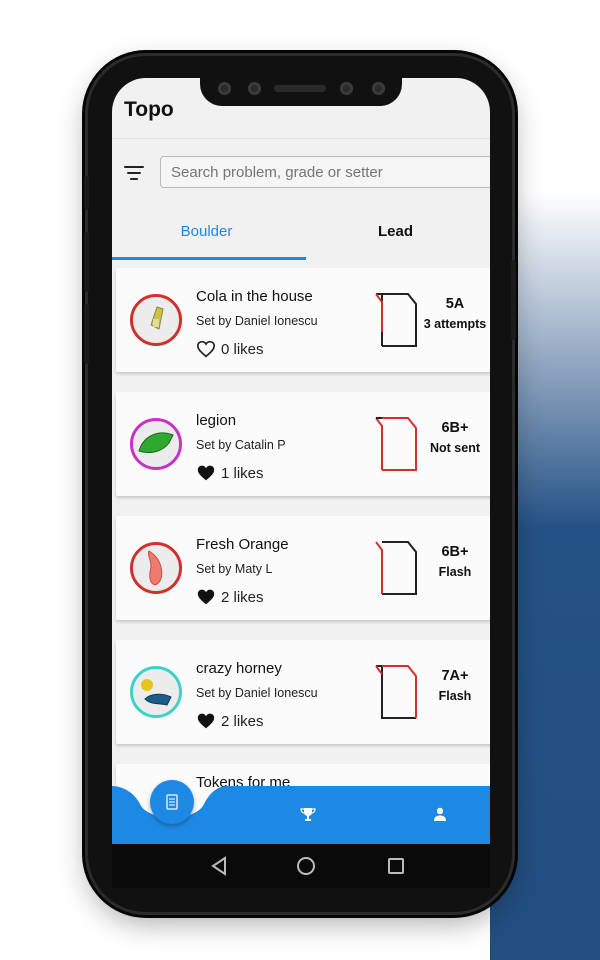  What do you see at coordinates (396, 866) in the screenshot?
I see `recent-apps-icon` at bounding box center [396, 866].